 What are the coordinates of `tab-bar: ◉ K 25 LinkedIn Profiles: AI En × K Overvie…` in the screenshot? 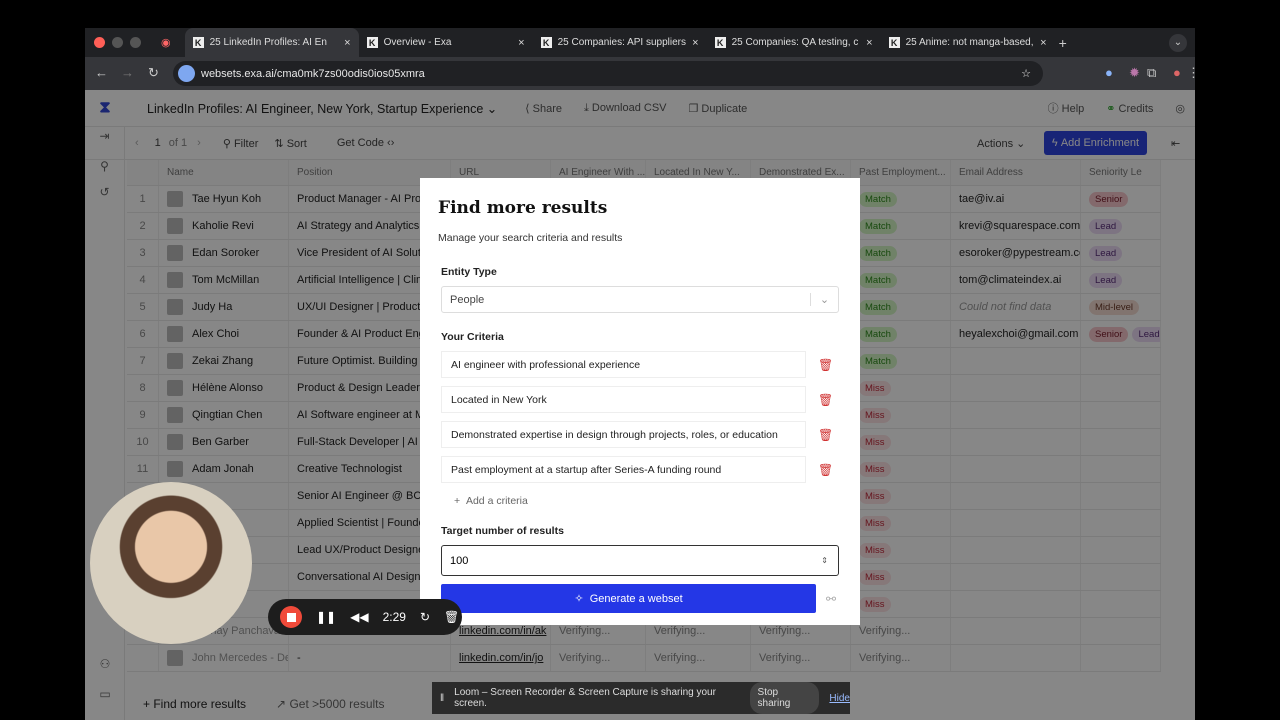 It's located at (640, 42).